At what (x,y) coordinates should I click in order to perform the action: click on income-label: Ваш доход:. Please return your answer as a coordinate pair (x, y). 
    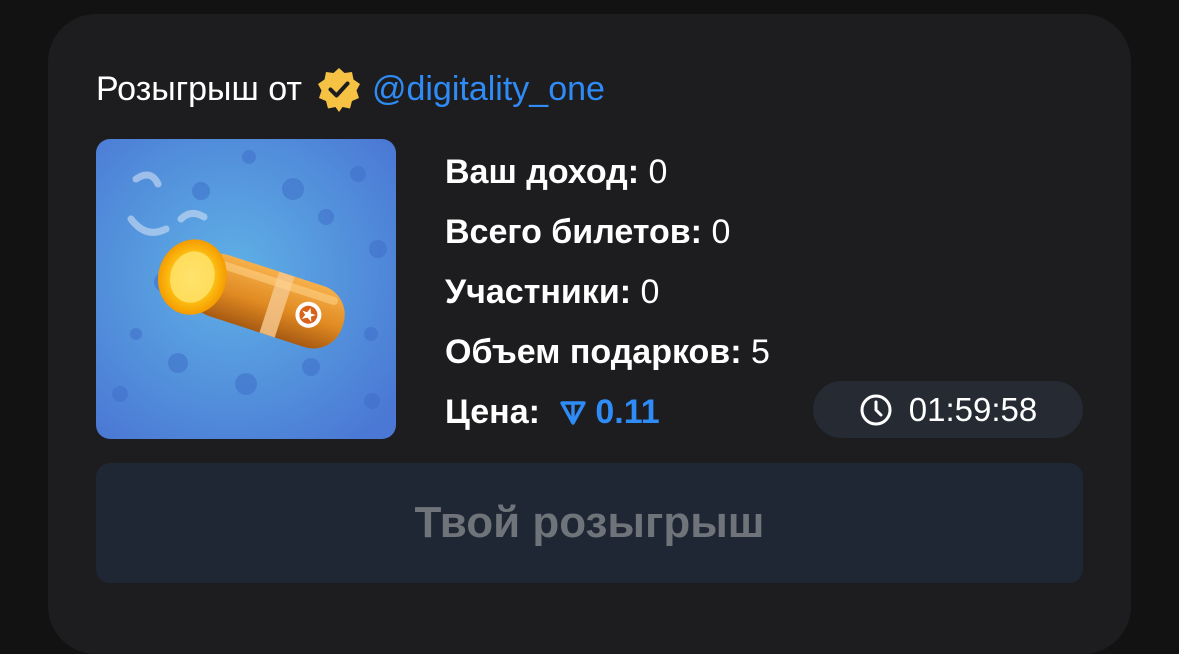
    Looking at the image, I should click on (542, 172).